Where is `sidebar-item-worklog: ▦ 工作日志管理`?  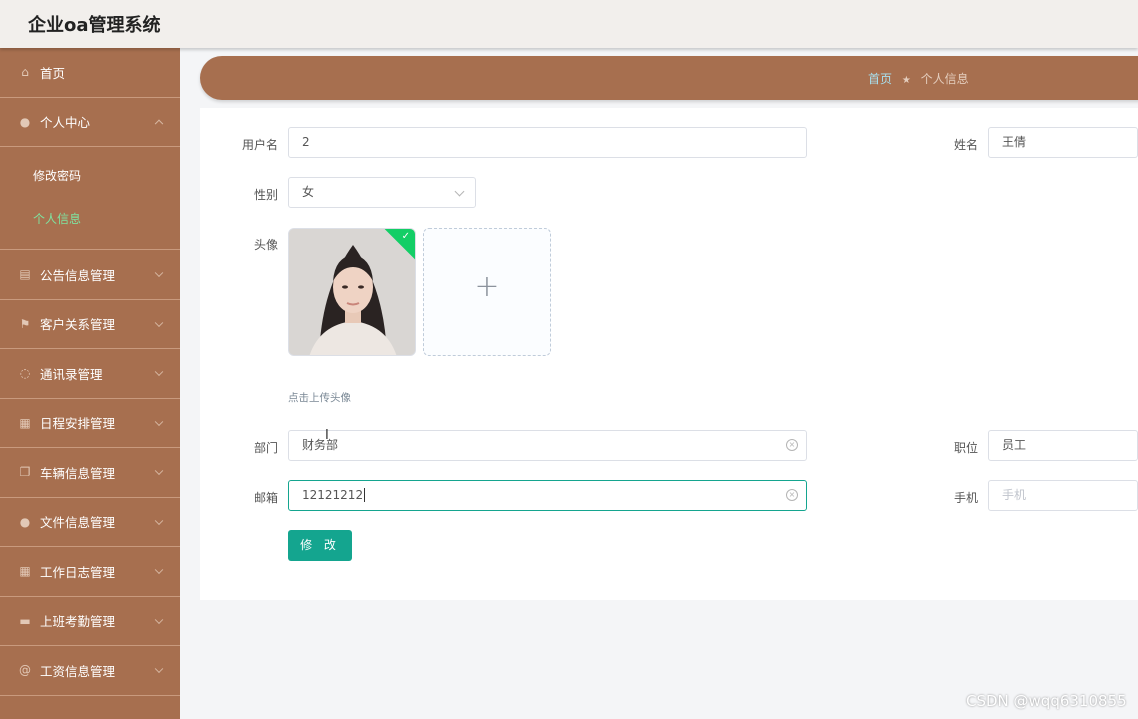
sidebar-item-worklog: ▦ 工作日志管理 is located at coordinates (90, 572).